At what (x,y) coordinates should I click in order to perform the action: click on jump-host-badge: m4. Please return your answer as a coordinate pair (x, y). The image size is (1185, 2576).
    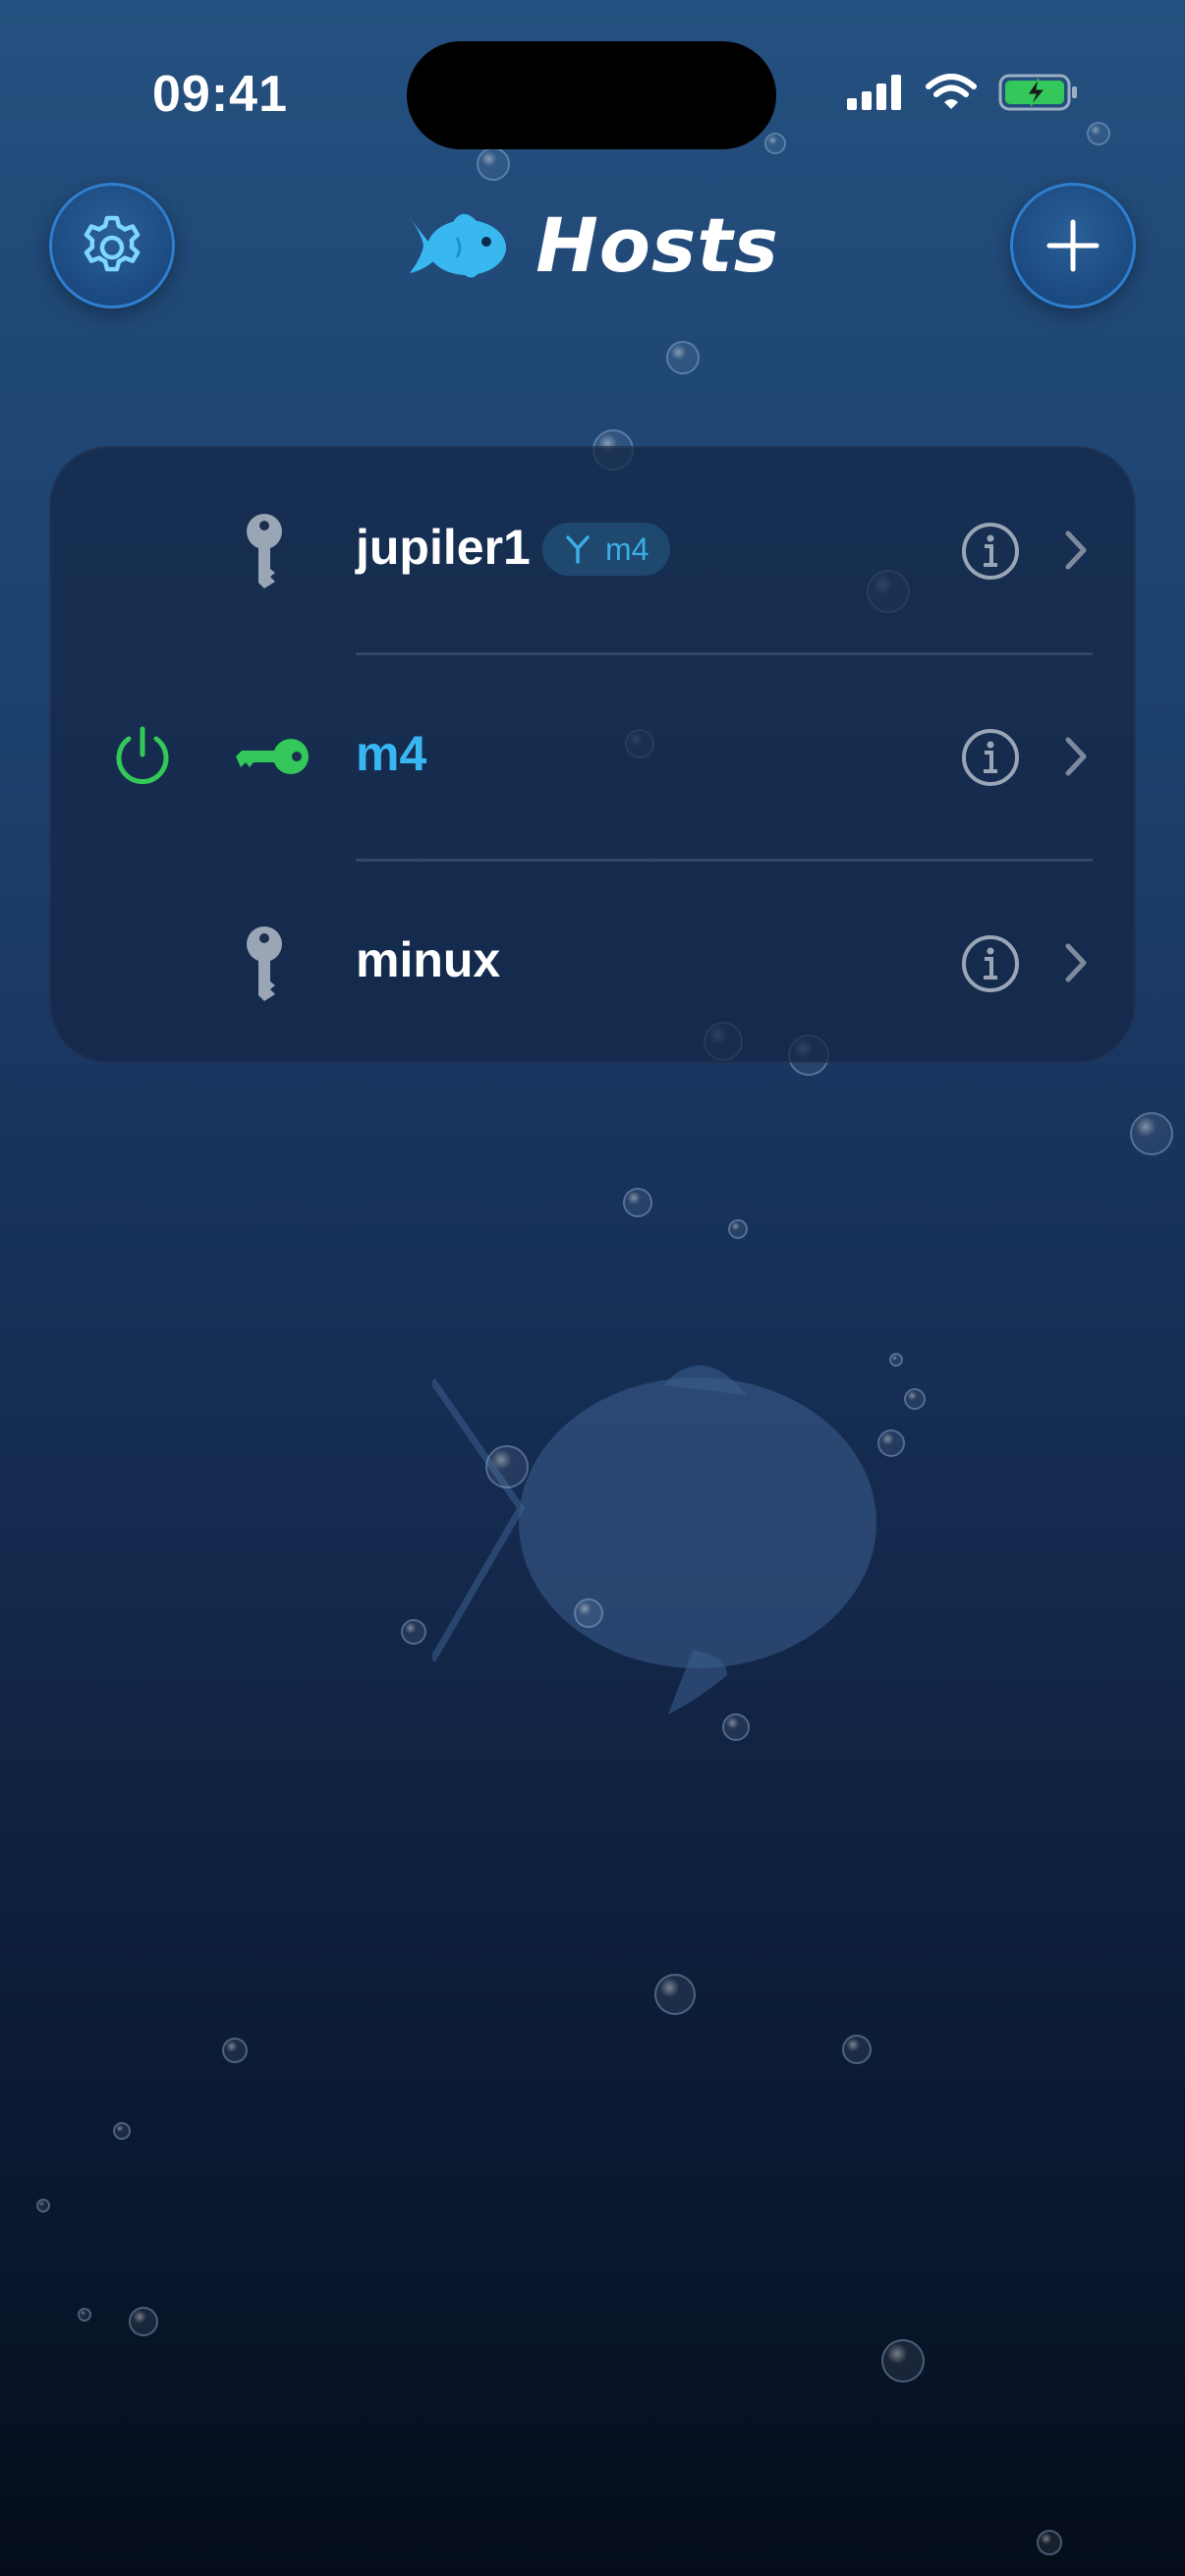
    Looking at the image, I should click on (606, 549).